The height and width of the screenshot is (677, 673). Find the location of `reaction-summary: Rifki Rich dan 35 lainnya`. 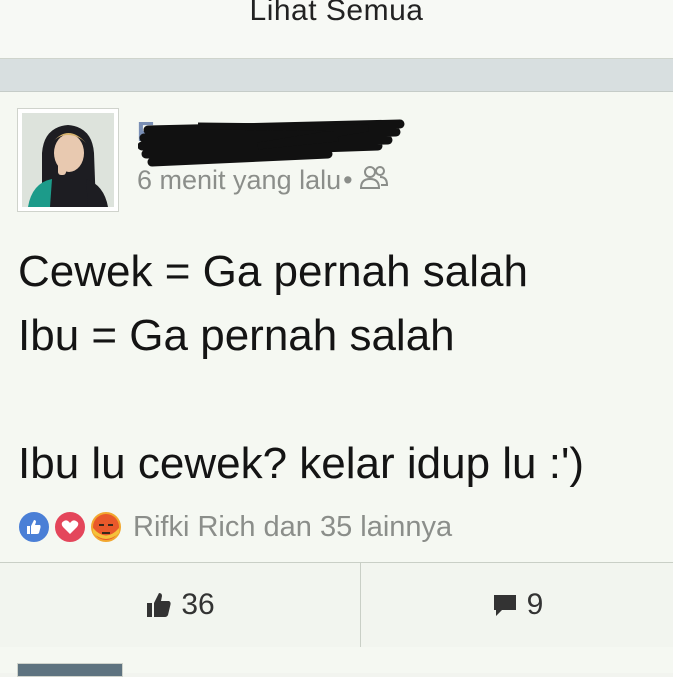

reaction-summary: Rifki Rich dan 35 lainnya is located at coordinates (234, 527).